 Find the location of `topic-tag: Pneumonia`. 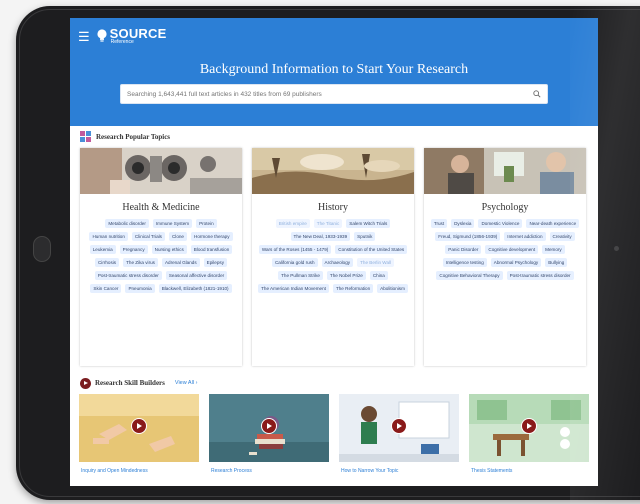

topic-tag: Pneumonia is located at coordinates (140, 289).